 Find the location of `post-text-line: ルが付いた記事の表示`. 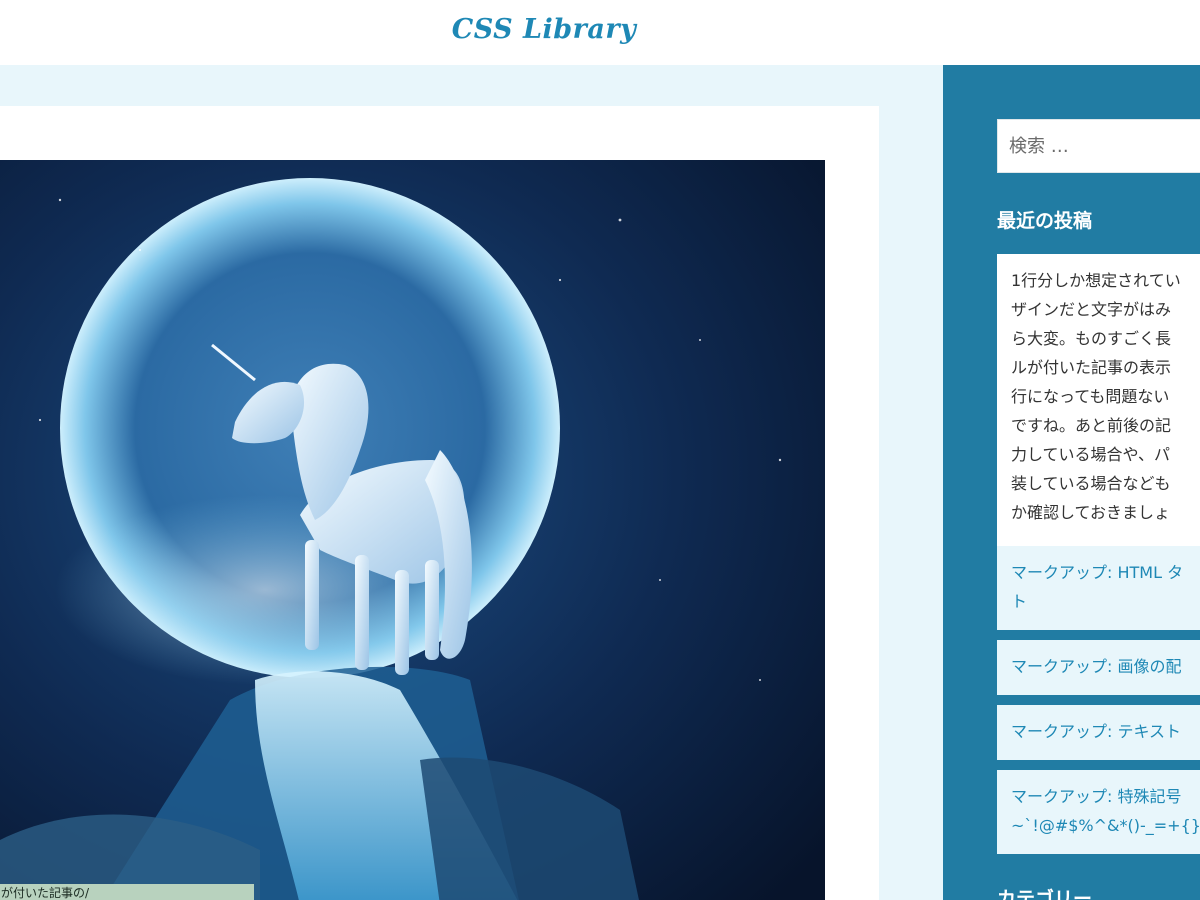

post-text-line: ルが付いた記事の表示 is located at coordinates (1091, 367).